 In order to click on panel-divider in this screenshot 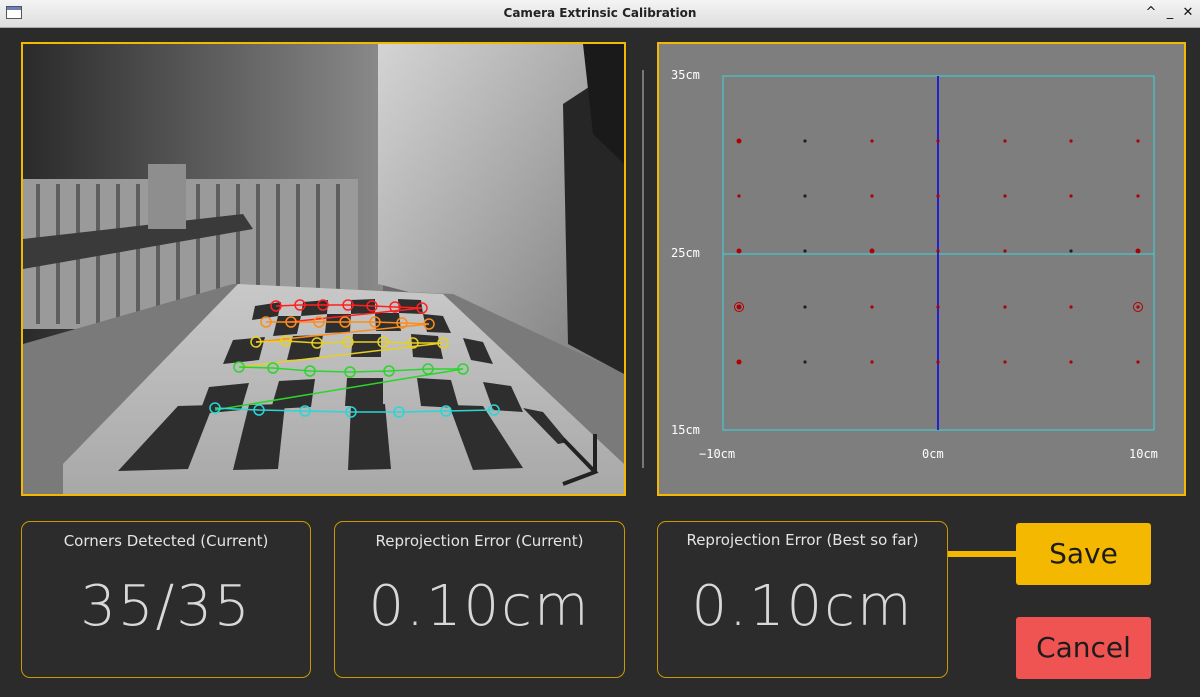, I will do `click(643, 269)`.